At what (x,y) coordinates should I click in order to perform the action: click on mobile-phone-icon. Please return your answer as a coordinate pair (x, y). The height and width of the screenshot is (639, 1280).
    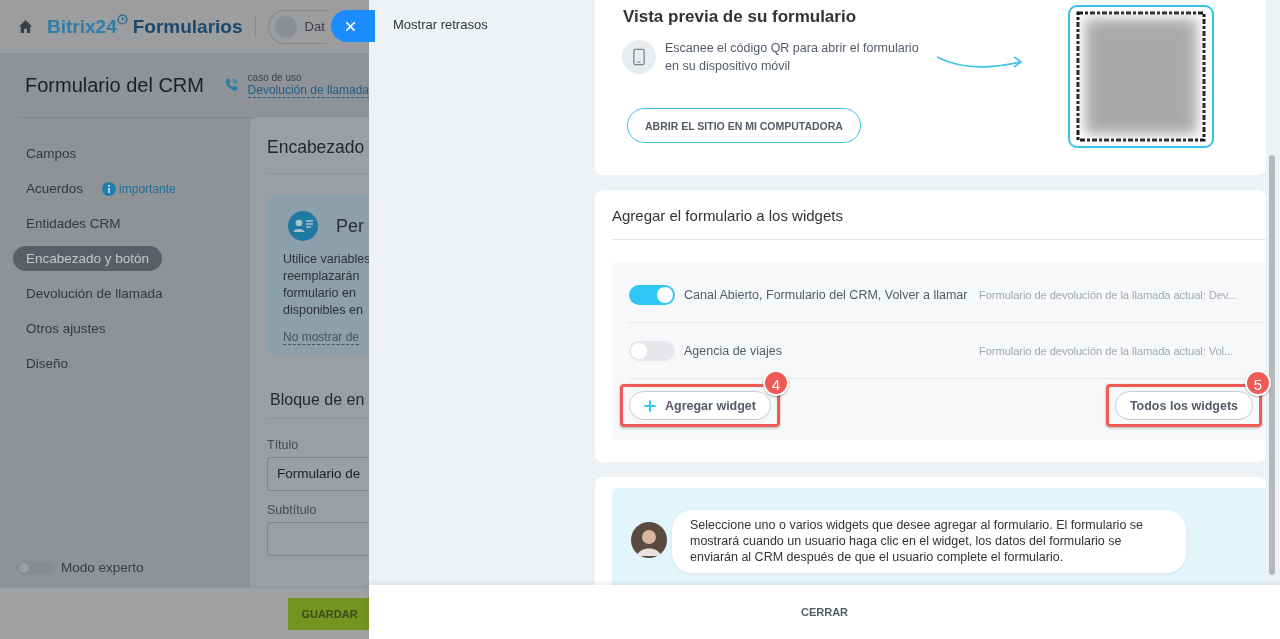
    Looking at the image, I should click on (639, 57).